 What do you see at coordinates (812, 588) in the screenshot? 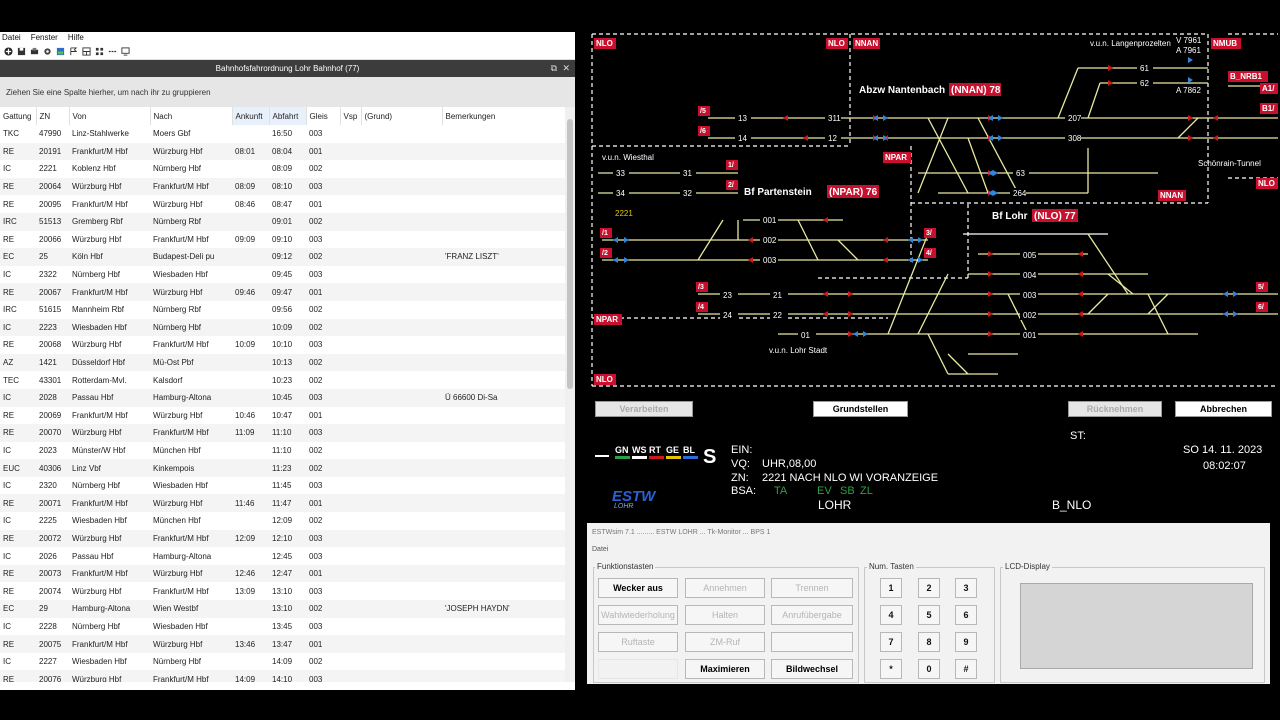
I see `trennen-button: Trennen` at bounding box center [812, 588].